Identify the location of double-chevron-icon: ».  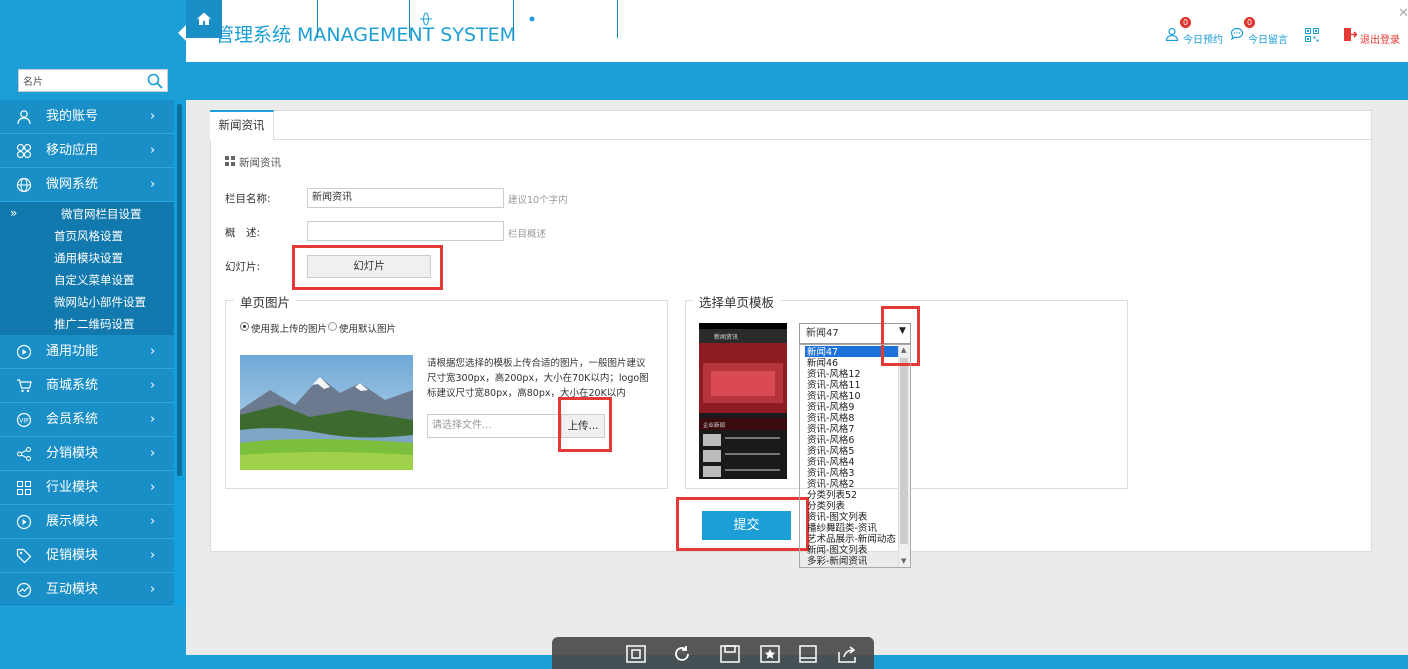
(14, 213).